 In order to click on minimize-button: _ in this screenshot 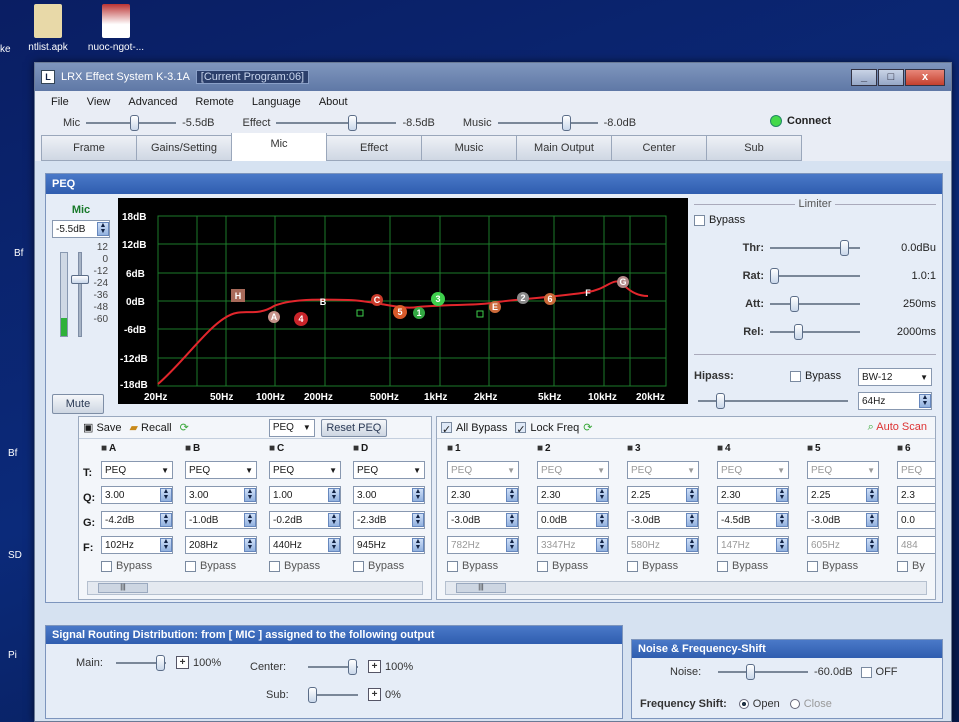, I will do `click(864, 77)`.